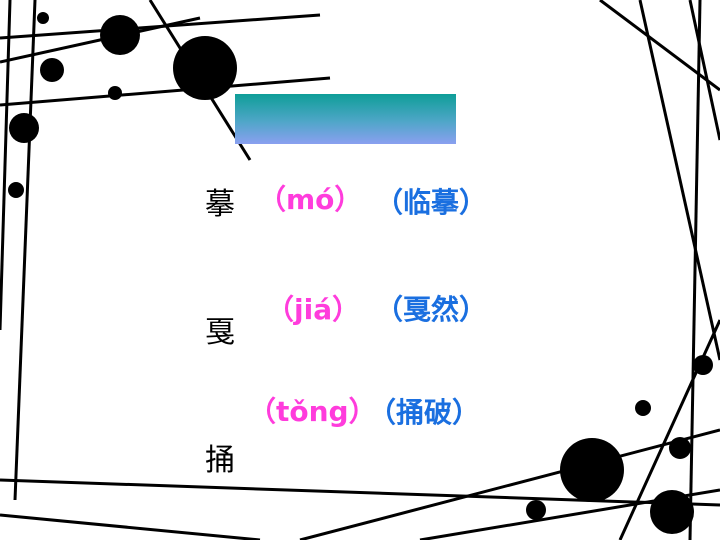 This screenshot has width=720, height=540. I want to click on pinyin-3: （tǒng）, so click(312, 411).